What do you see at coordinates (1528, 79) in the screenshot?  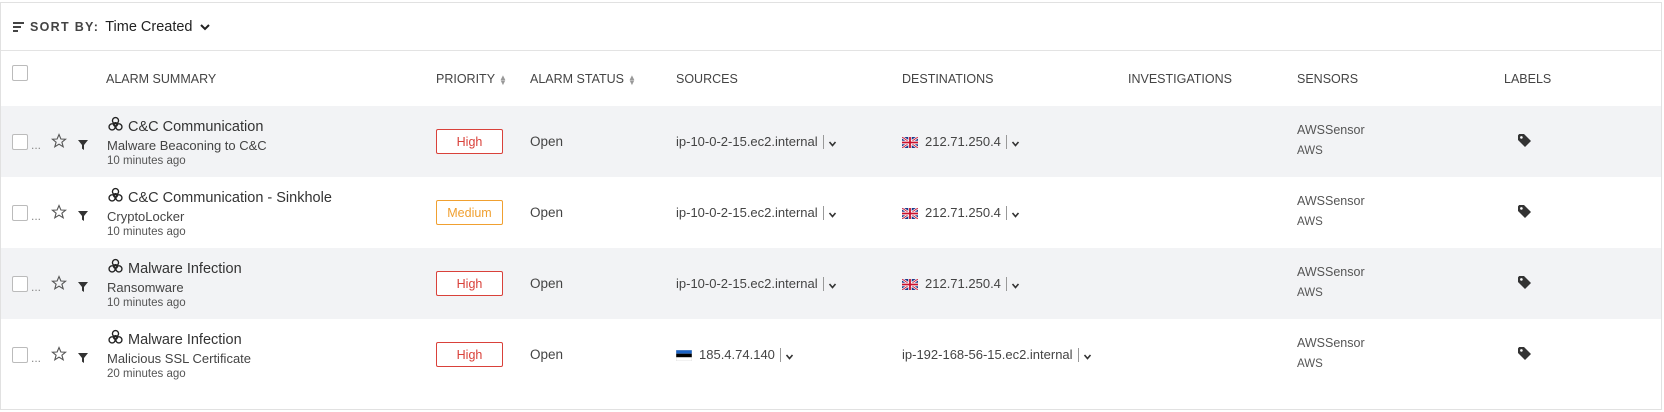 I see `column-labels: LABELS` at bounding box center [1528, 79].